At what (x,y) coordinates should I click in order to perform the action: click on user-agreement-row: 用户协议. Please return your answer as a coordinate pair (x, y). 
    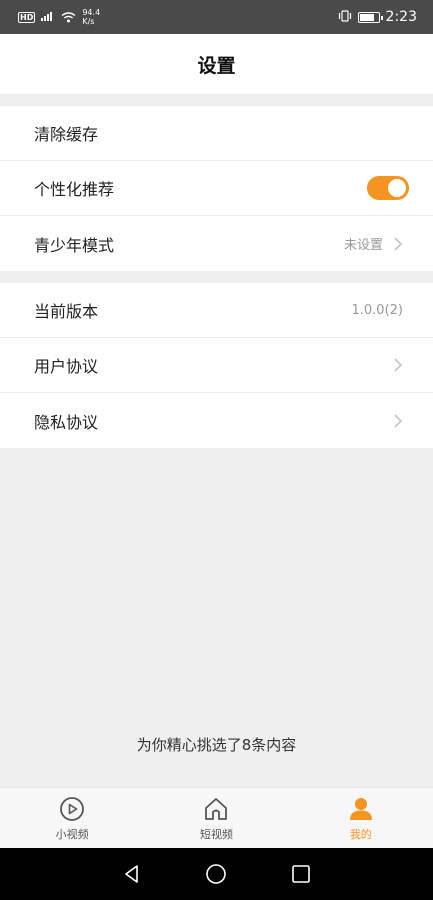
    Looking at the image, I should click on (216, 365).